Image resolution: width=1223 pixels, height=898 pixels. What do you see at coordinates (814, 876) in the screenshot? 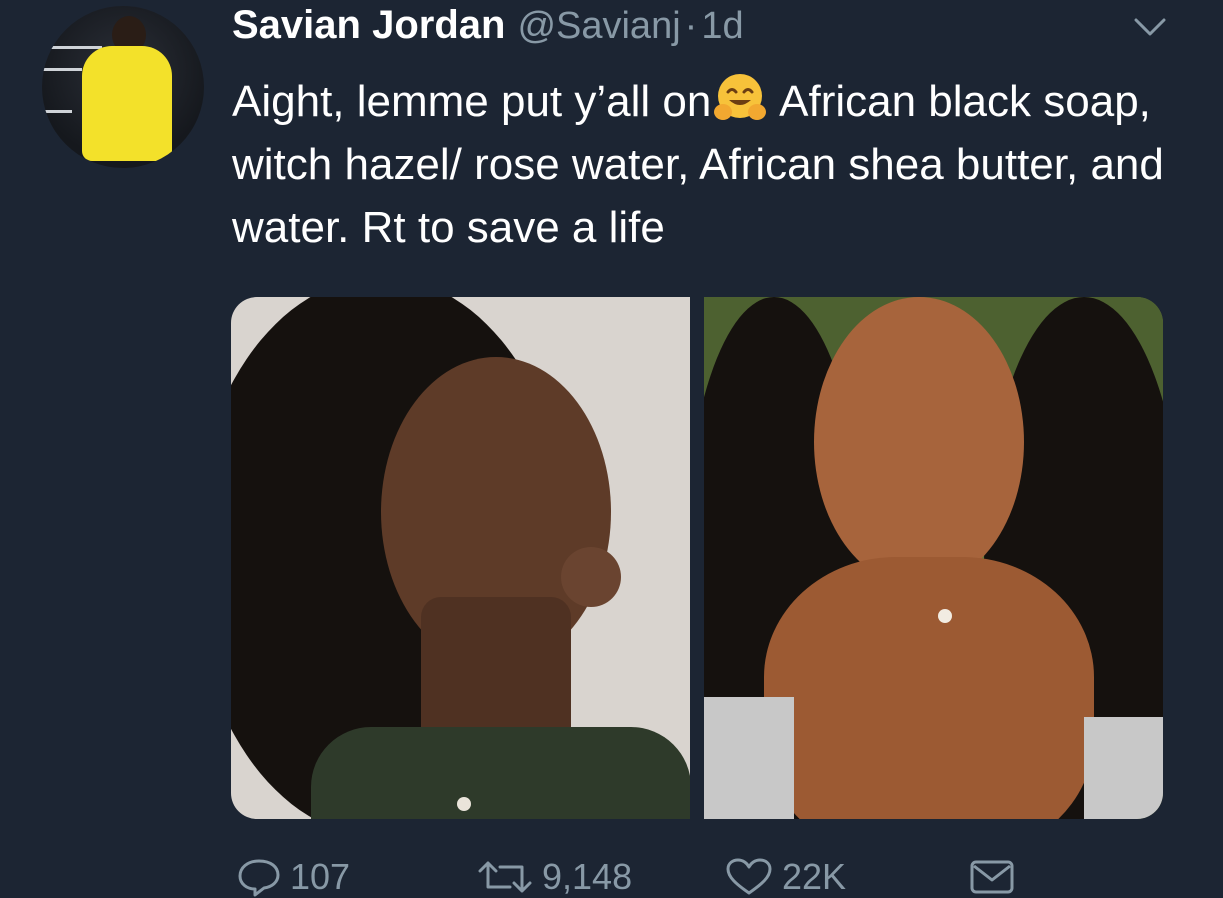
I see `like-count: 22K` at bounding box center [814, 876].